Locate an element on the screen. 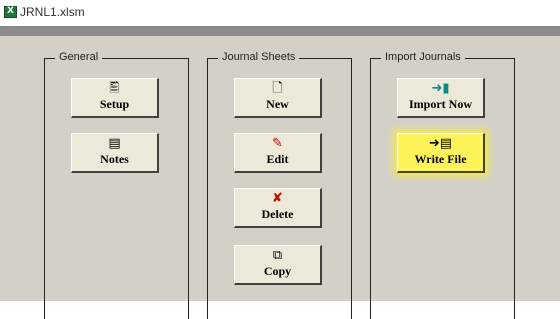 The height and width of the screenshot is (319, 560). edit-button-label: Edit is located at coordinates (277, 159).